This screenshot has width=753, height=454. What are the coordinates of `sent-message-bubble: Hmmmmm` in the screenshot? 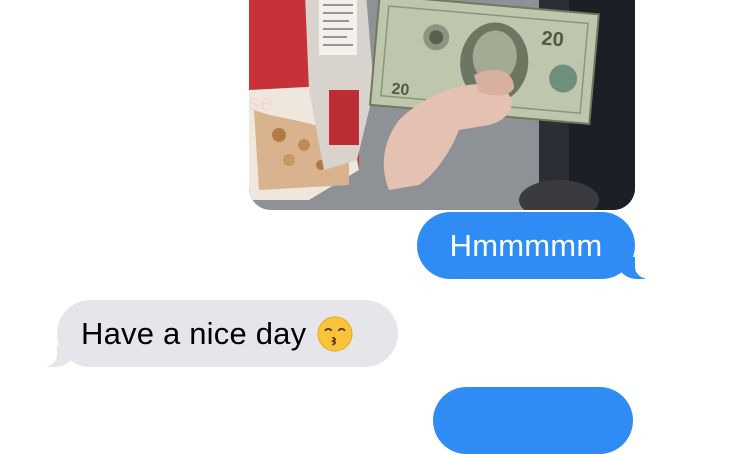 It's located at (535, 245).